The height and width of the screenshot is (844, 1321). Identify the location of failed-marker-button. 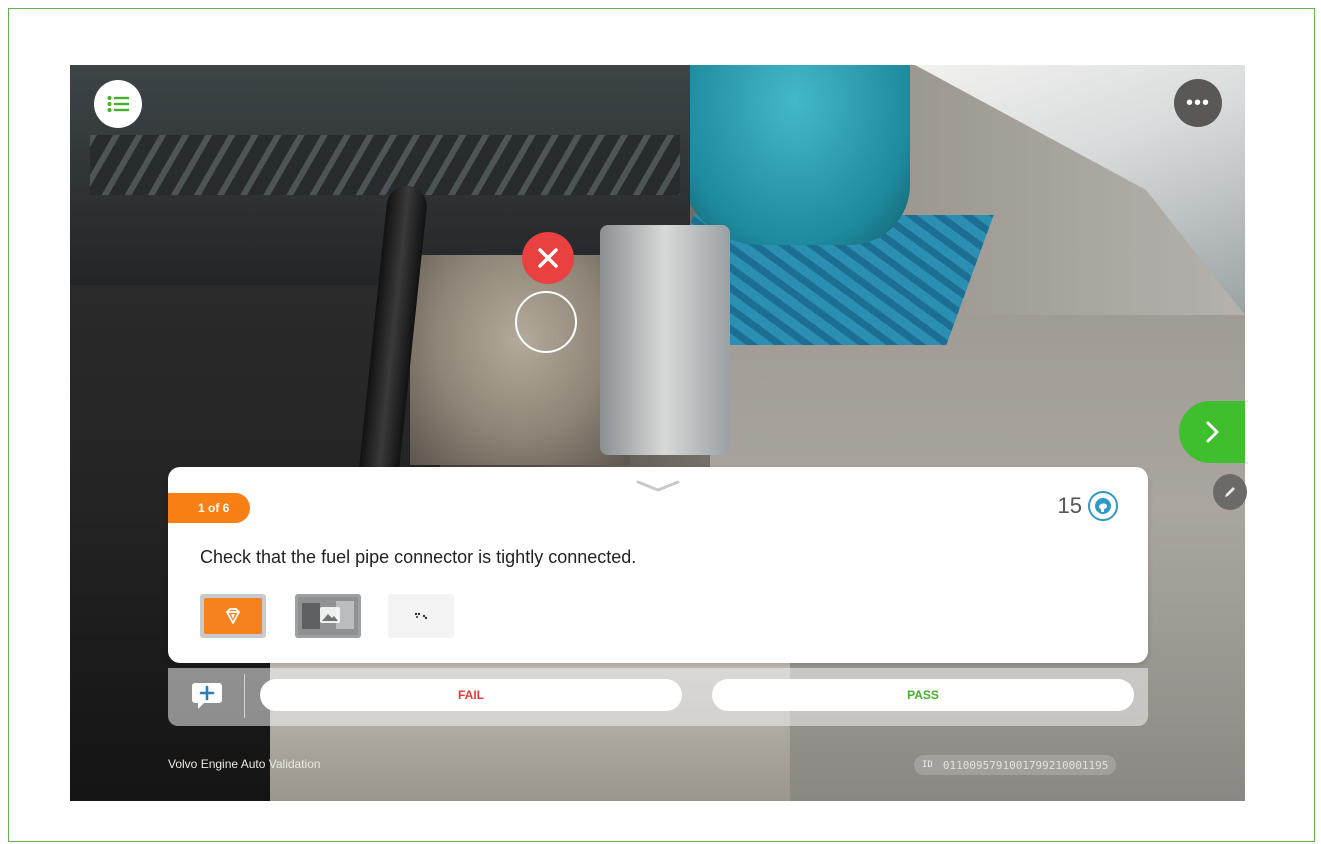
(548, 258).